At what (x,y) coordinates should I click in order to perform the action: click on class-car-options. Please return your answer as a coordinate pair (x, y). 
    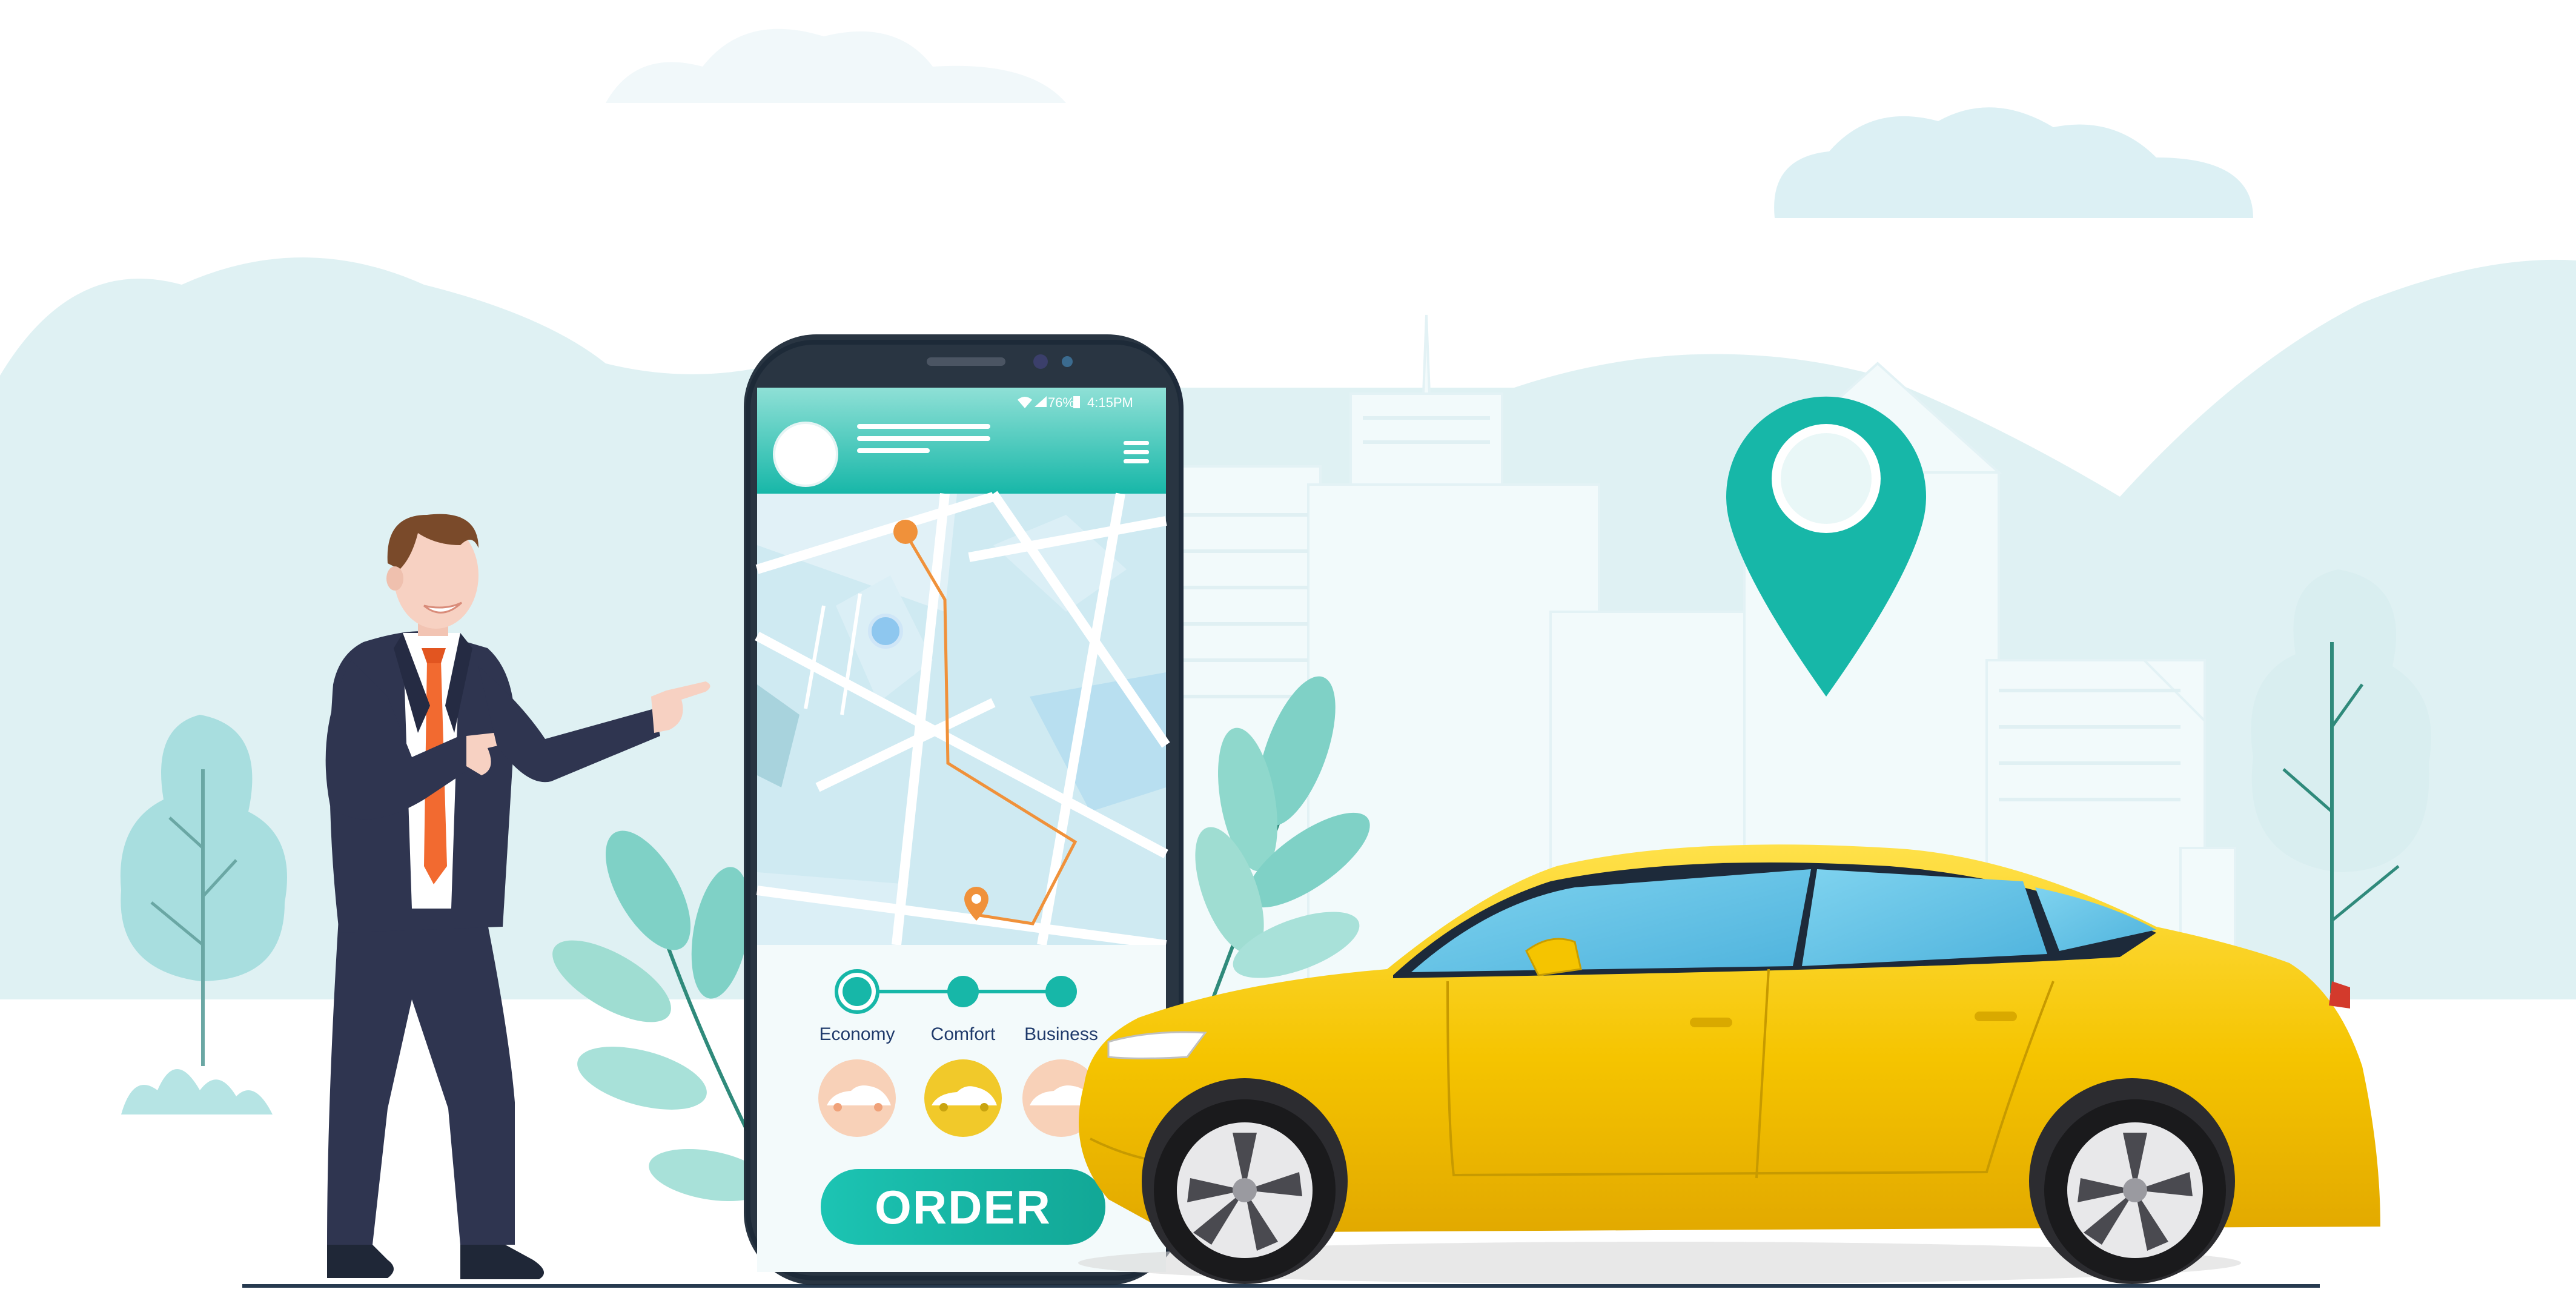
    Looking at the image, I should click on (959, 1098).